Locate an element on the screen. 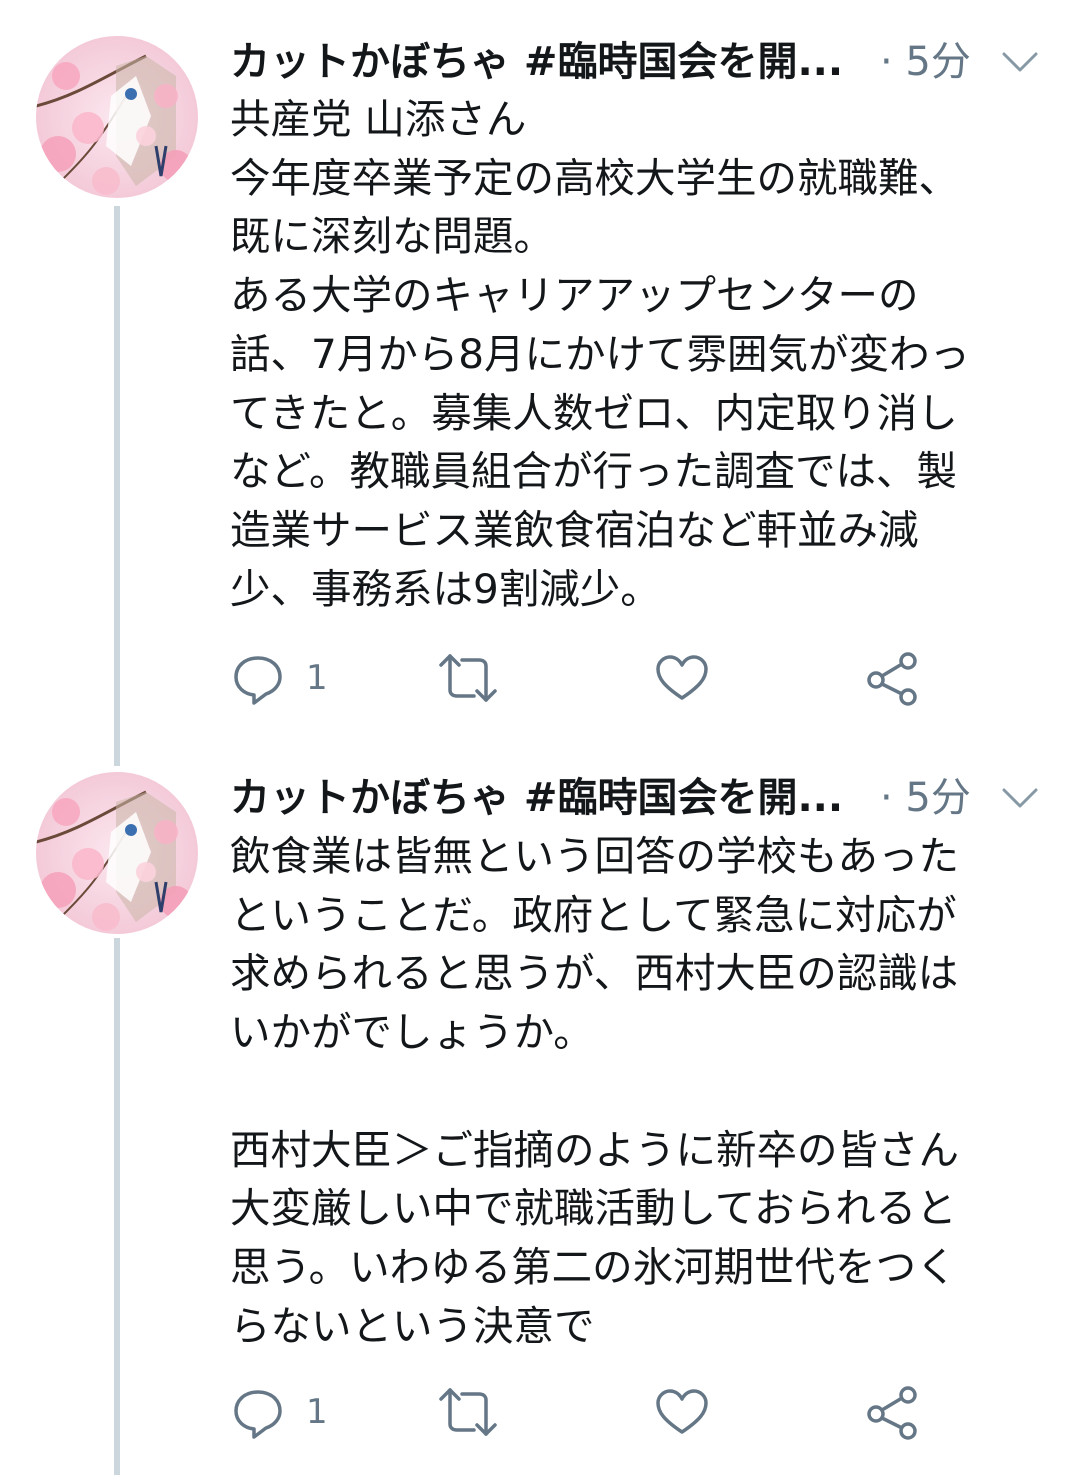 The image size is (1080, 1475). tweet-text-line: てきたと。募集人数ゼロ、内定取り消し is located at coordinates (594, 412).